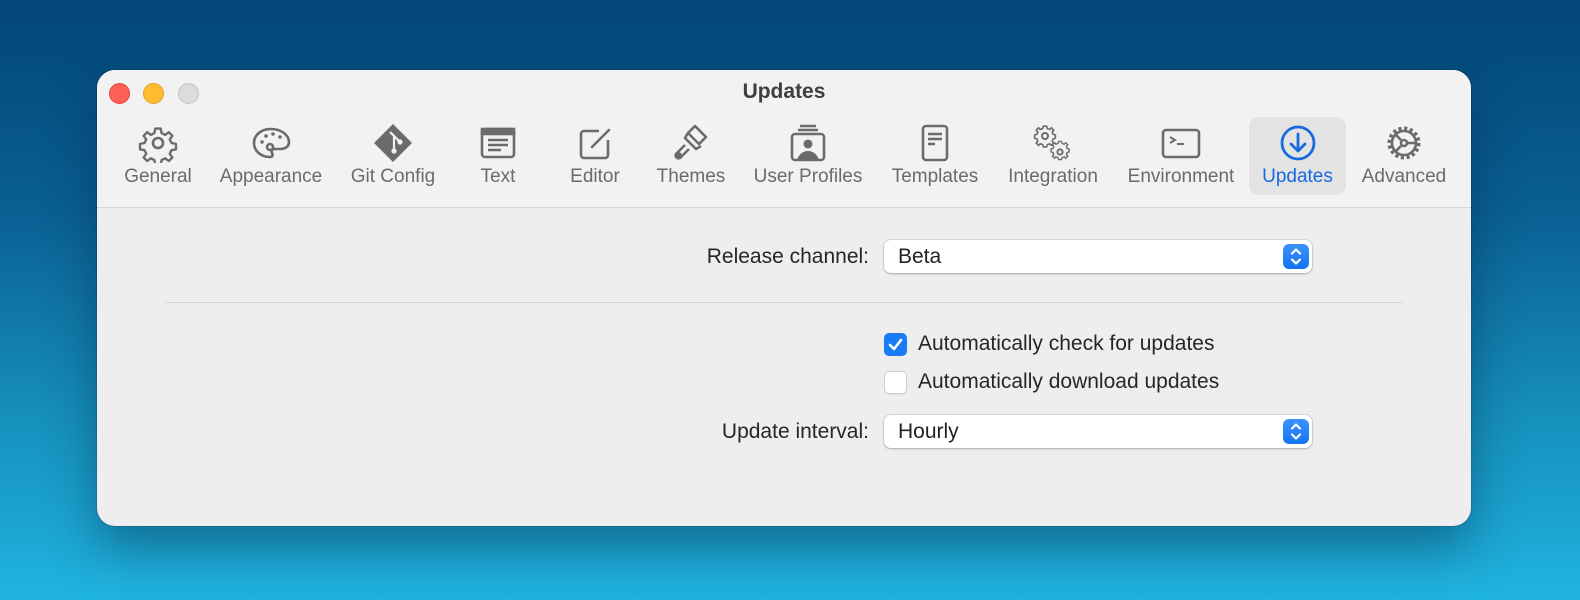 Image resolution: width=1580 pixels, height=600 pixels. What do you see at coordinates (393, 143) in the screenshot?
I see `git-icon` at bounding box center [393, 143].